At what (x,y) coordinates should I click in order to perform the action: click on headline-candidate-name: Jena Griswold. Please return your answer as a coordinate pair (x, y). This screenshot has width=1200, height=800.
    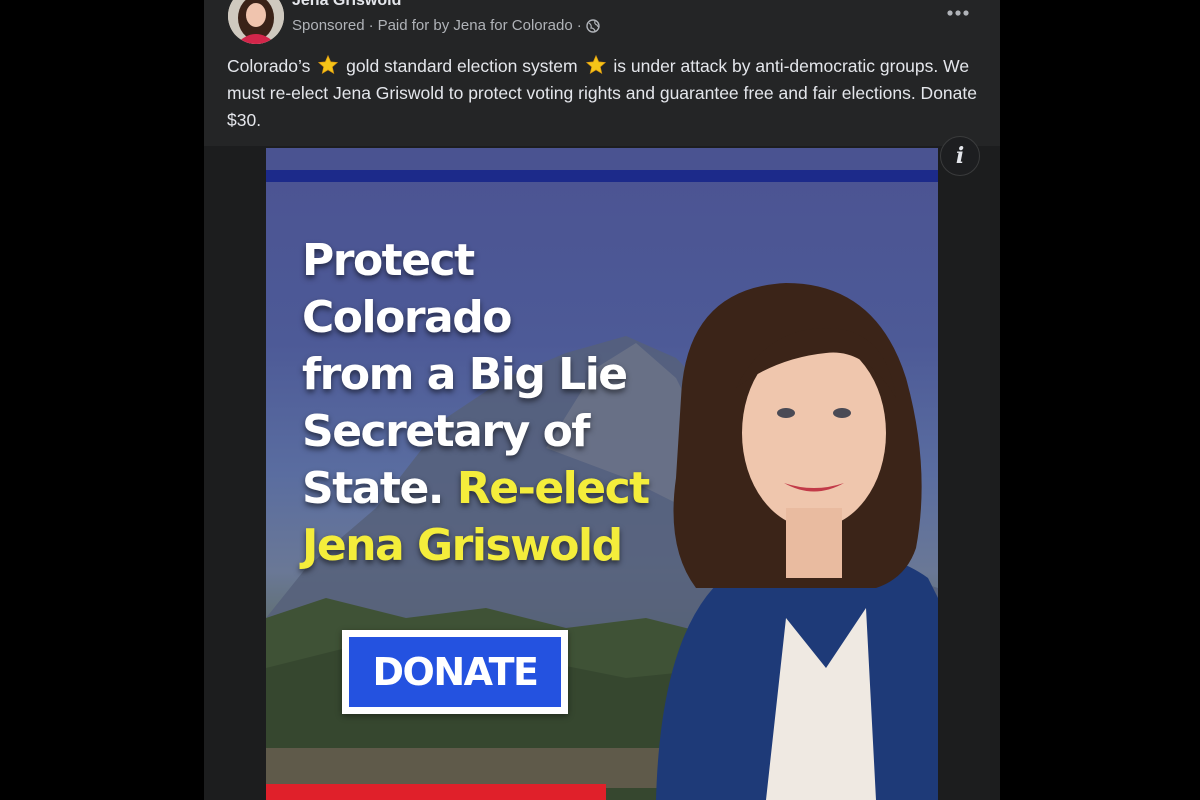
    Looking at the image, I should click on (462, 545).